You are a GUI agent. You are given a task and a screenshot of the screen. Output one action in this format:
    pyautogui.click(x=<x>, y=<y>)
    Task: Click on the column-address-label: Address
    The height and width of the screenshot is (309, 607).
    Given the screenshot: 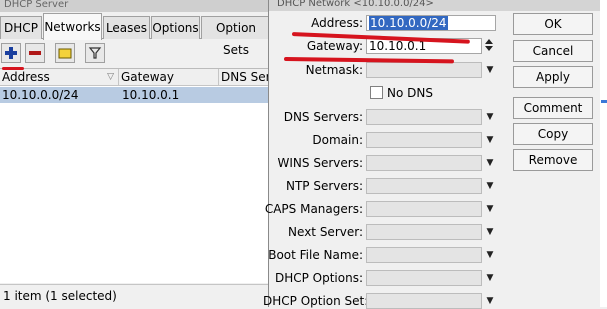 What is the action you would take?
    pyautogui.click(x=26, y=77)
    